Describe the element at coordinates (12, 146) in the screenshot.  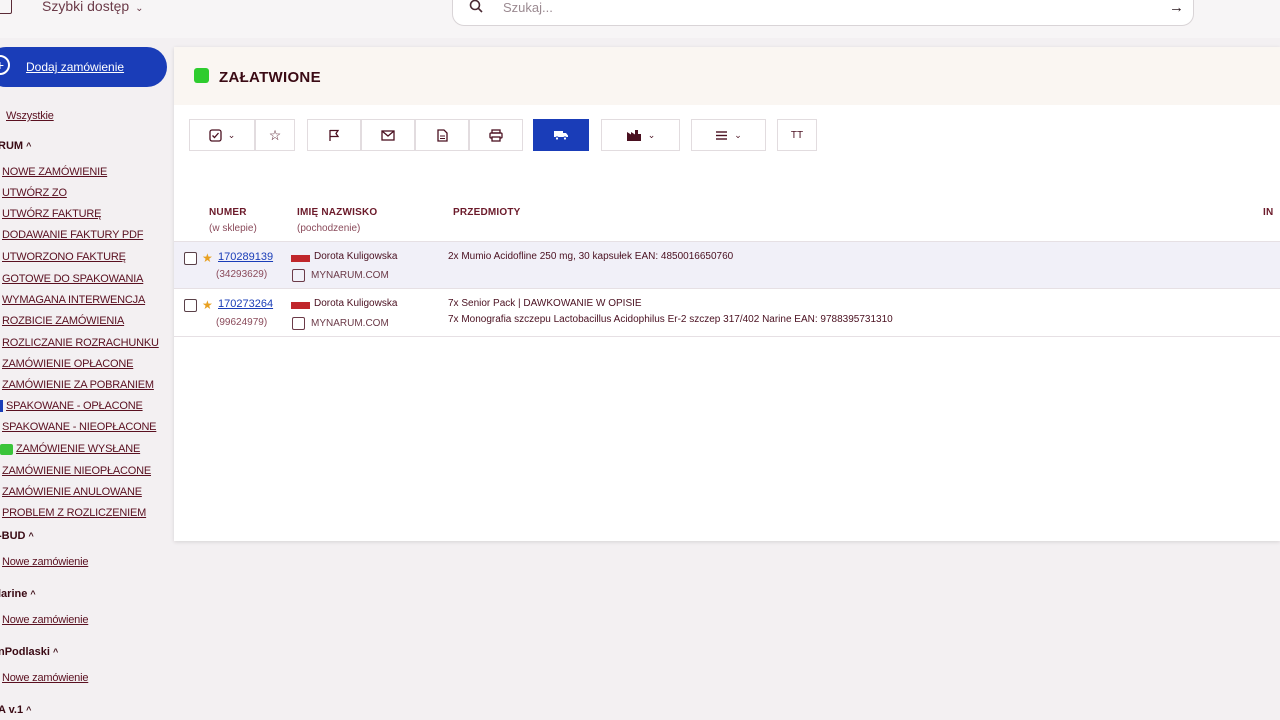
I see `sidebar-group-label: RUM` at that location.